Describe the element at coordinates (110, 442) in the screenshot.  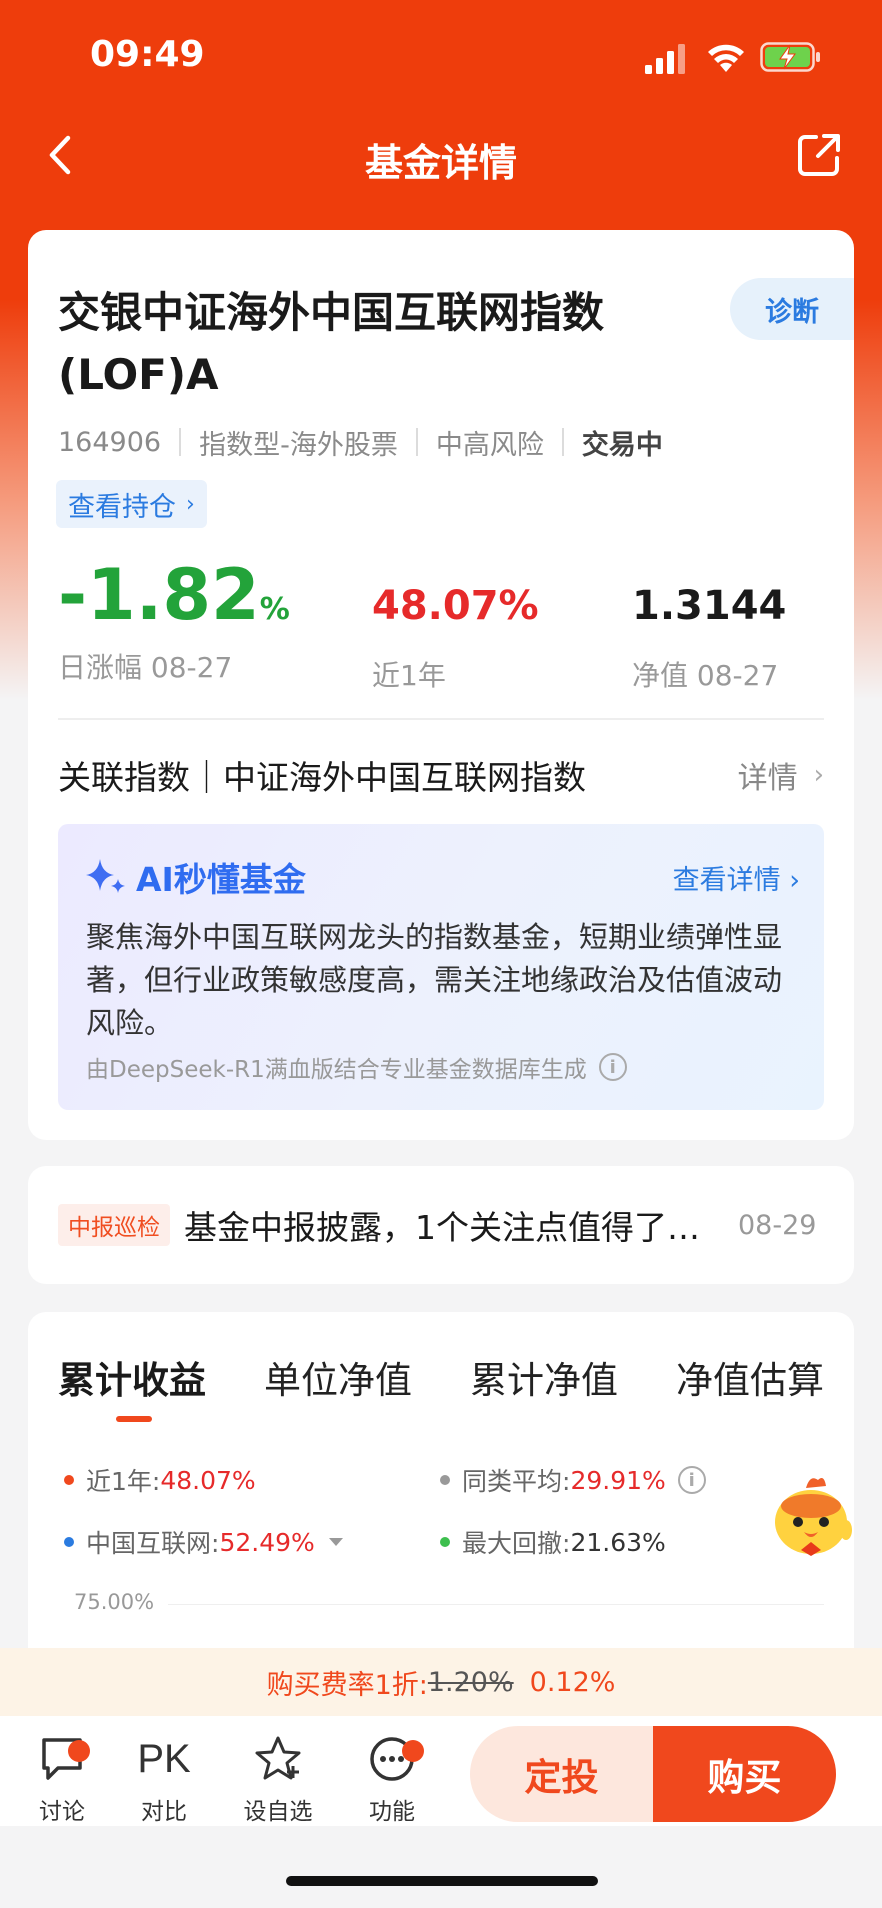
I see `fund-code: 164906` at that location.